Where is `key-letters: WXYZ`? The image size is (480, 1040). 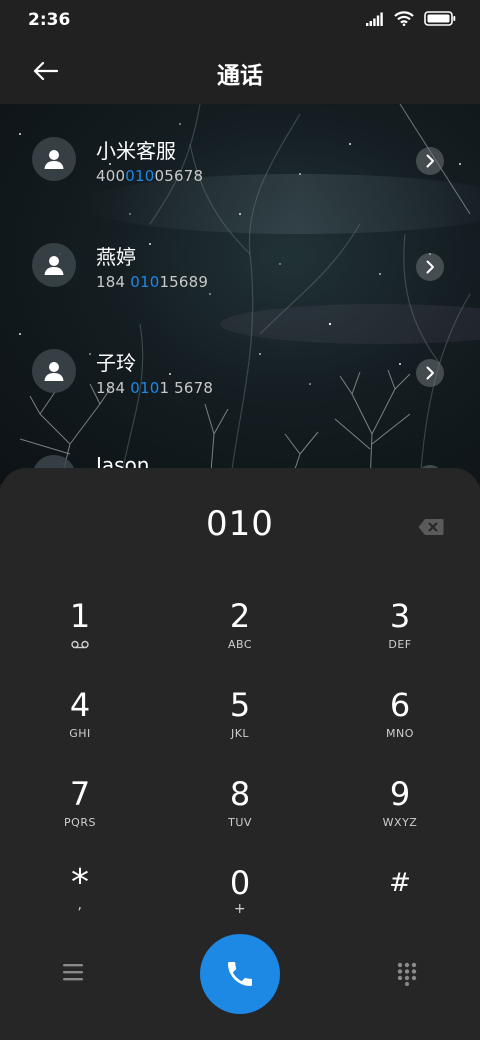
key-letters: WXYZ is located at coordinates (400, 822).